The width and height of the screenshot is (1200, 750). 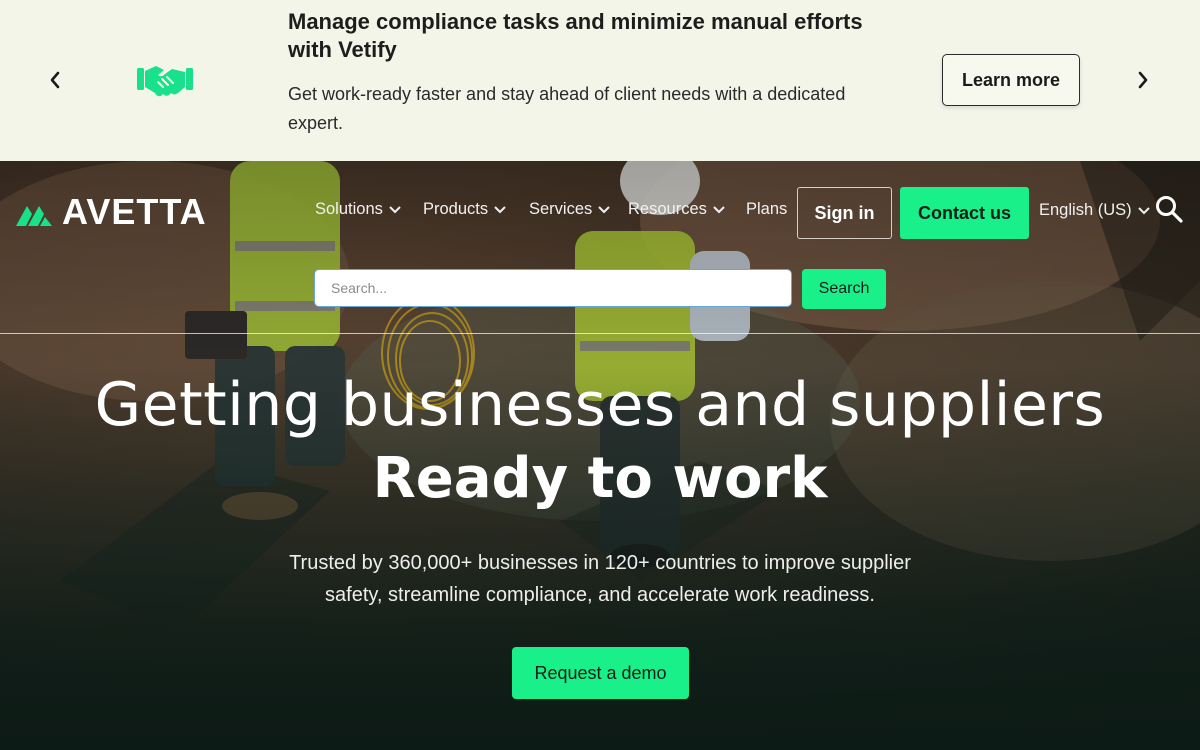 I want to click on nav-item-label: Resources, so click(x=667, y=209).